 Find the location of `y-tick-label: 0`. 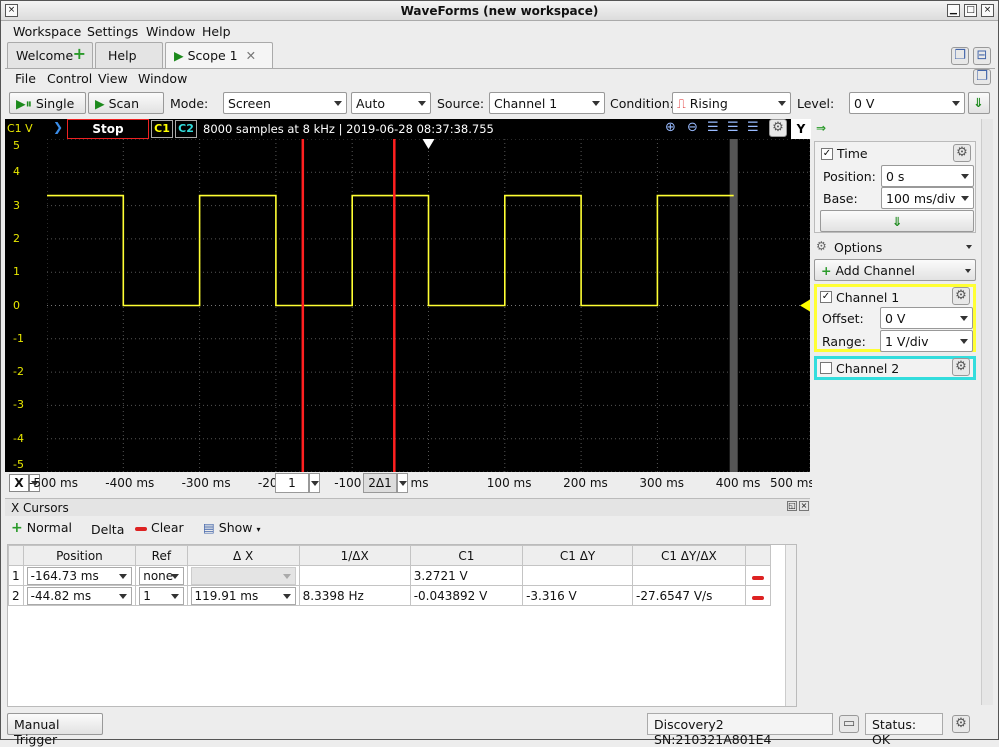

y-tick-label: 0 is located at coordinates (16, 305).